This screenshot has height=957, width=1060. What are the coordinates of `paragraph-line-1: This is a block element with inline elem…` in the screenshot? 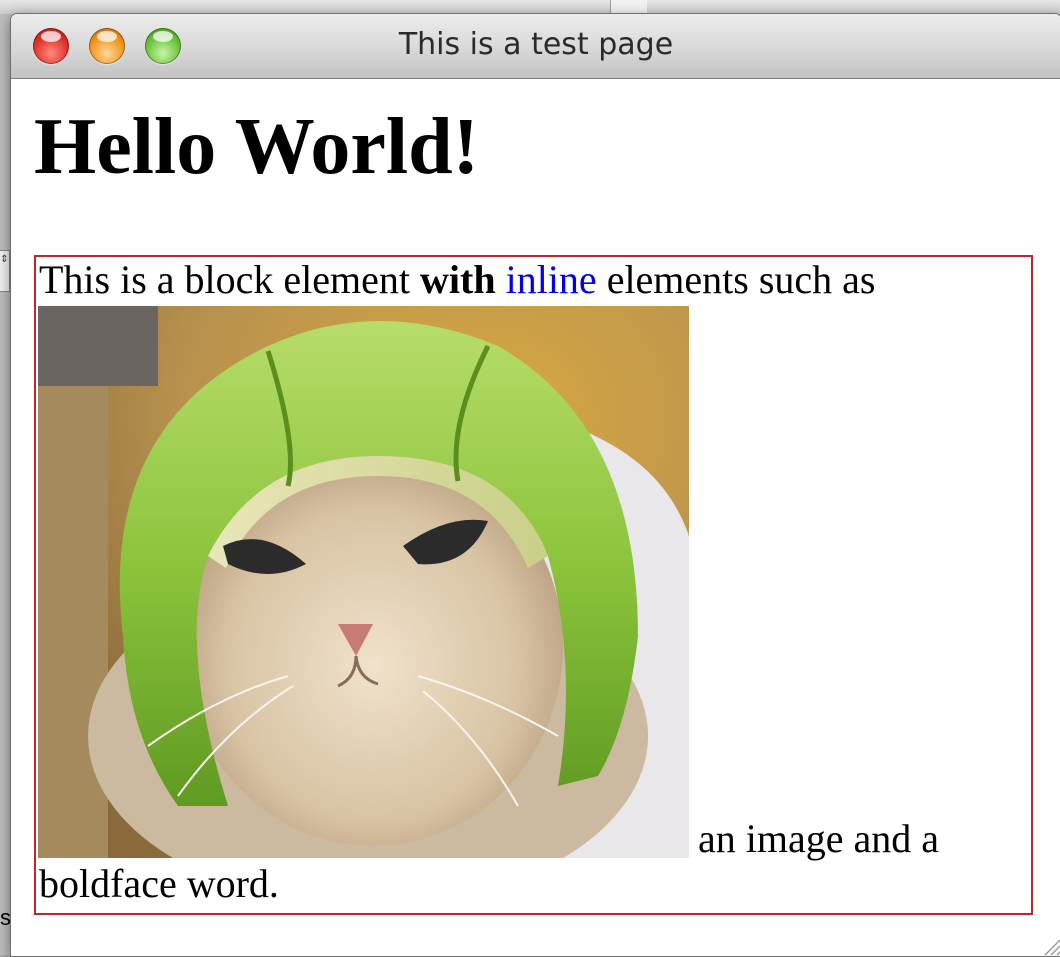 It's located at (457, 280).